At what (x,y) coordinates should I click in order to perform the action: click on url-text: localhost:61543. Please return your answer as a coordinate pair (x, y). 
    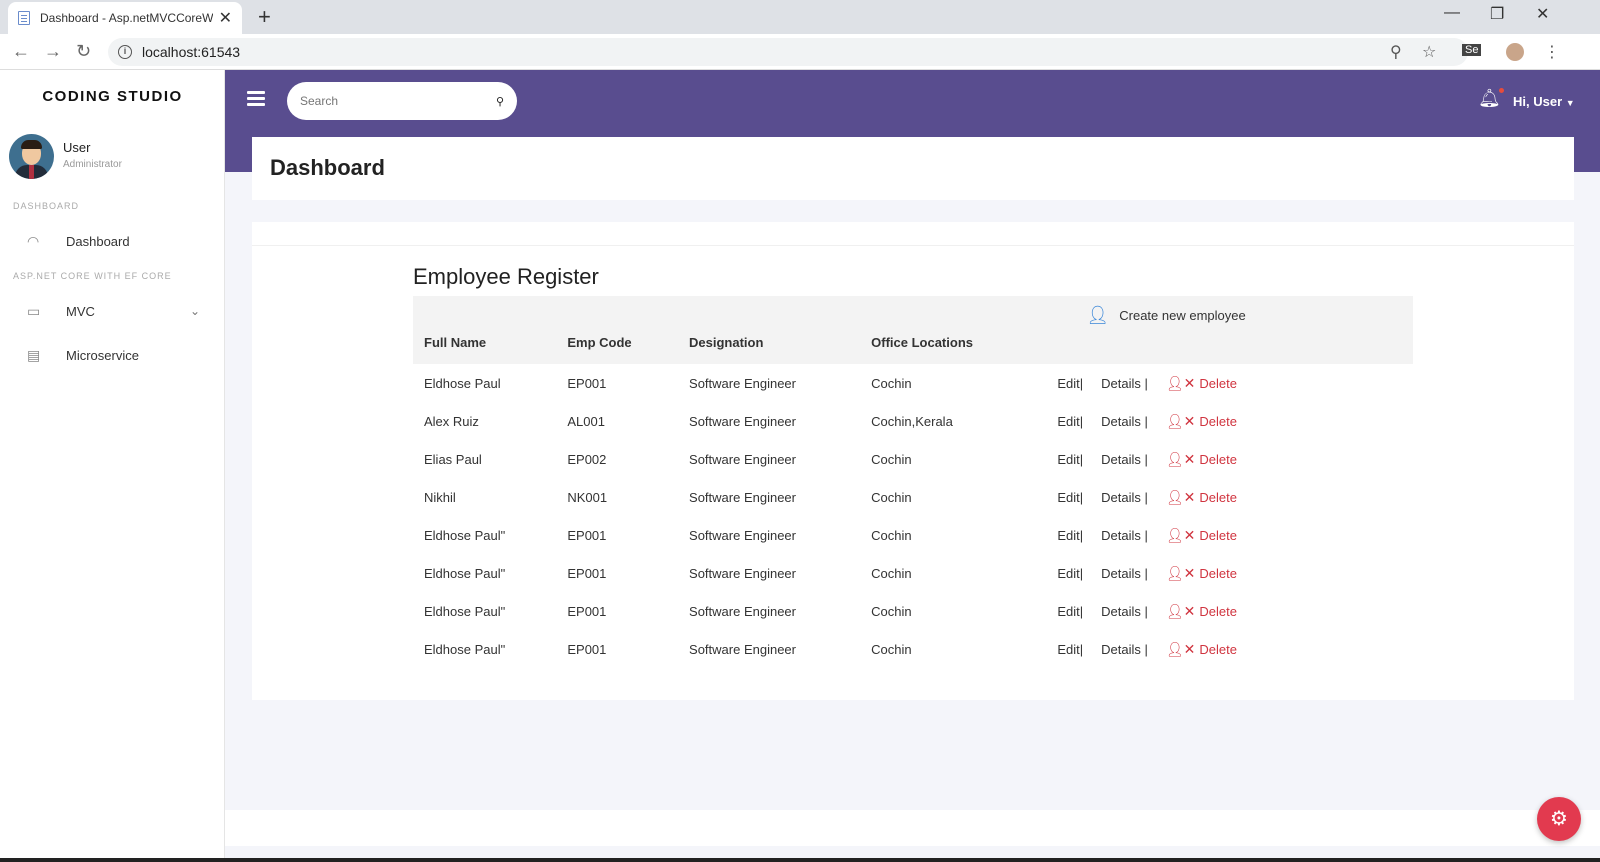
    Looking at the image, I should click on (191, 52).